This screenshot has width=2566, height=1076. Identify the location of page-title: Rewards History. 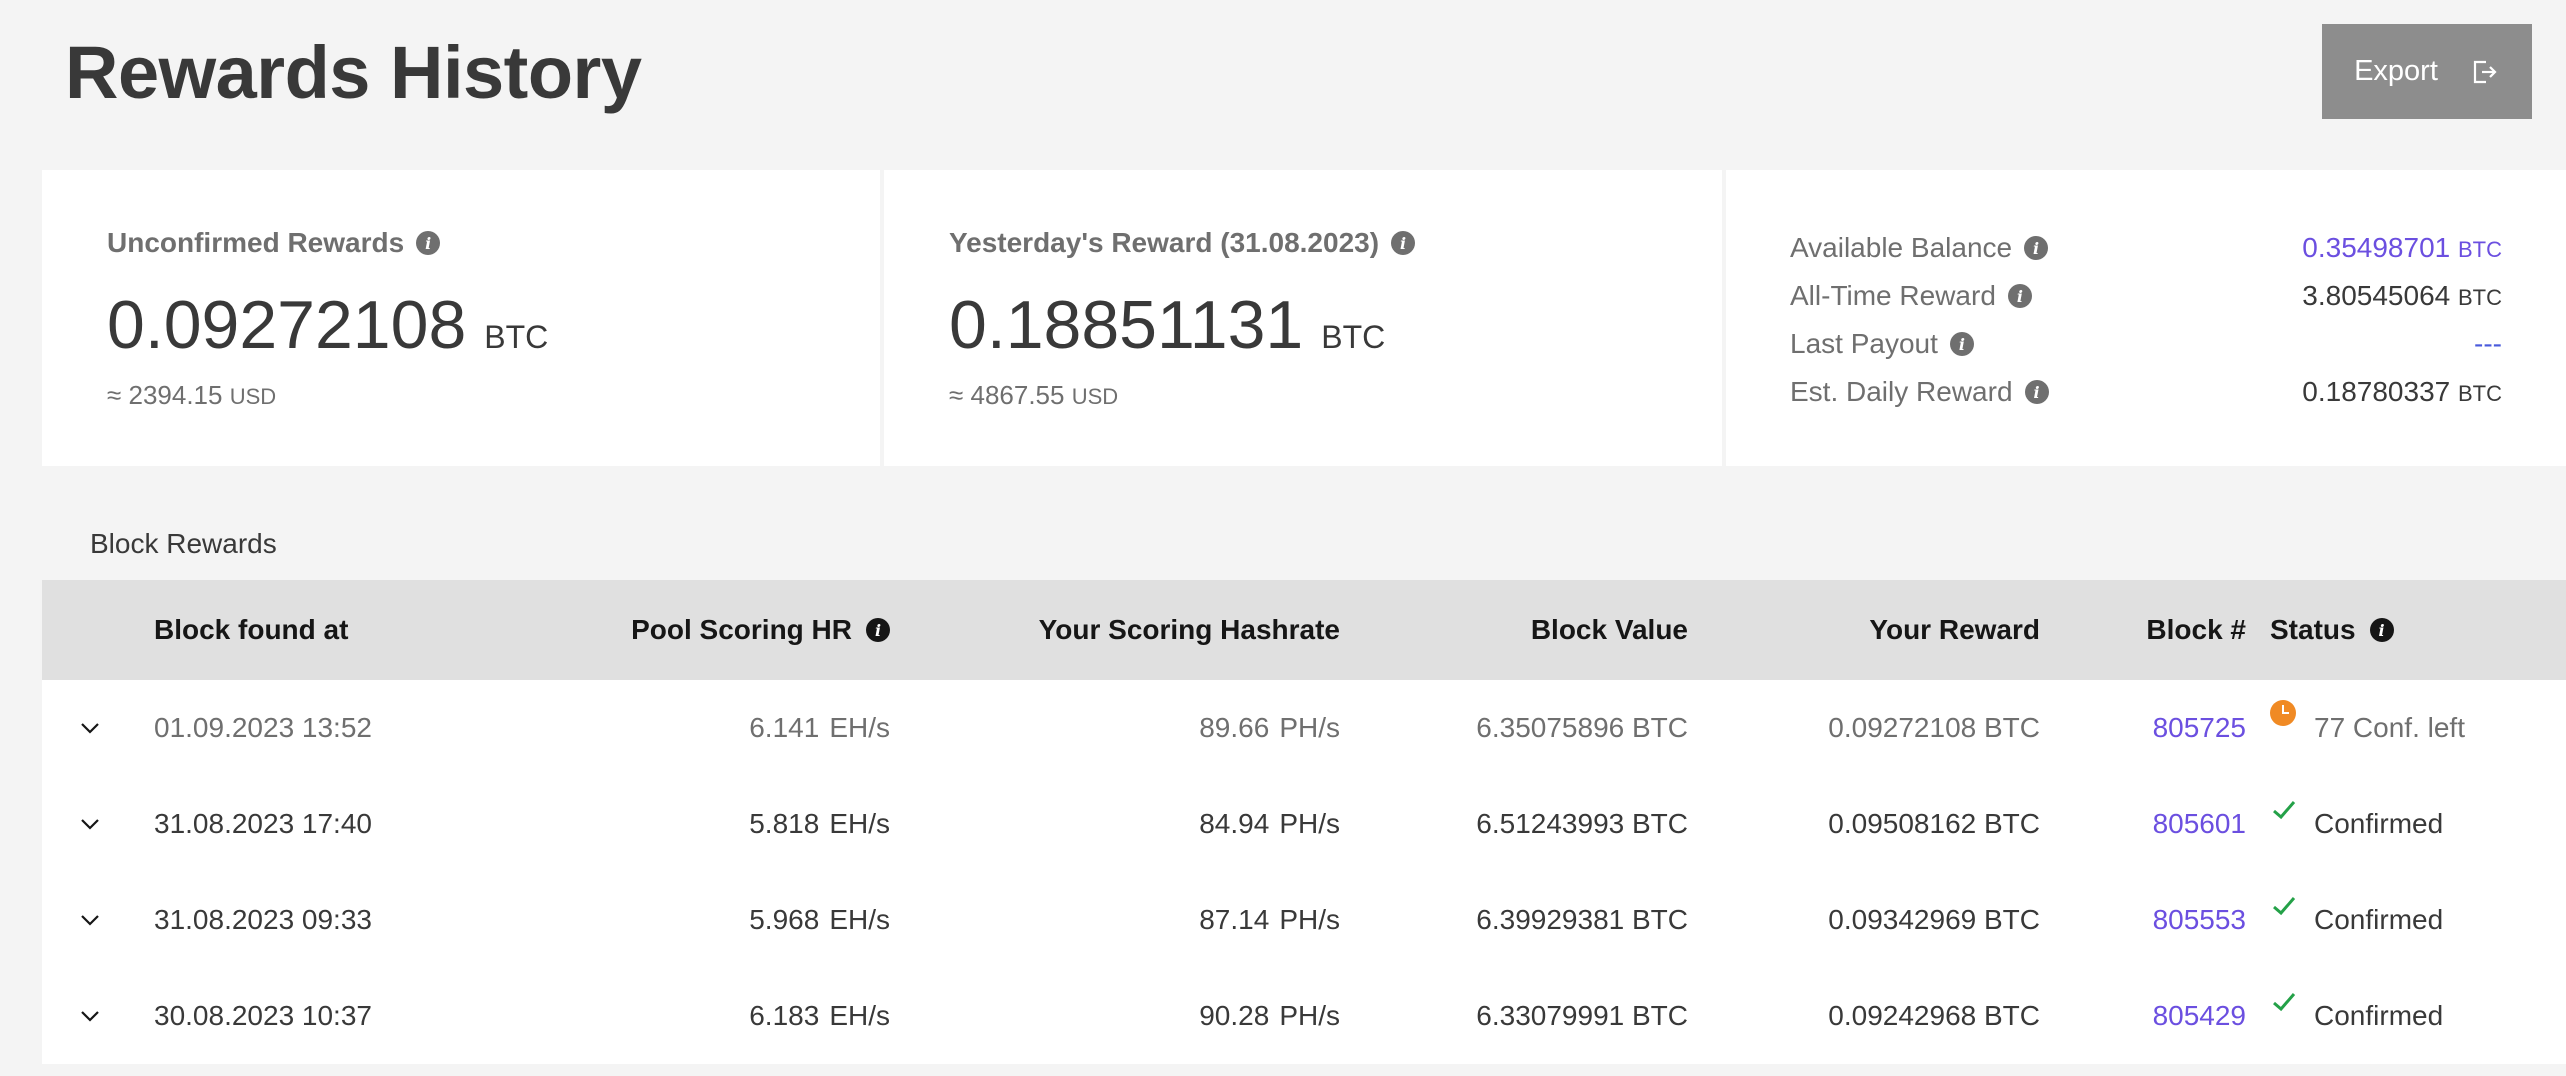
(353, 72).